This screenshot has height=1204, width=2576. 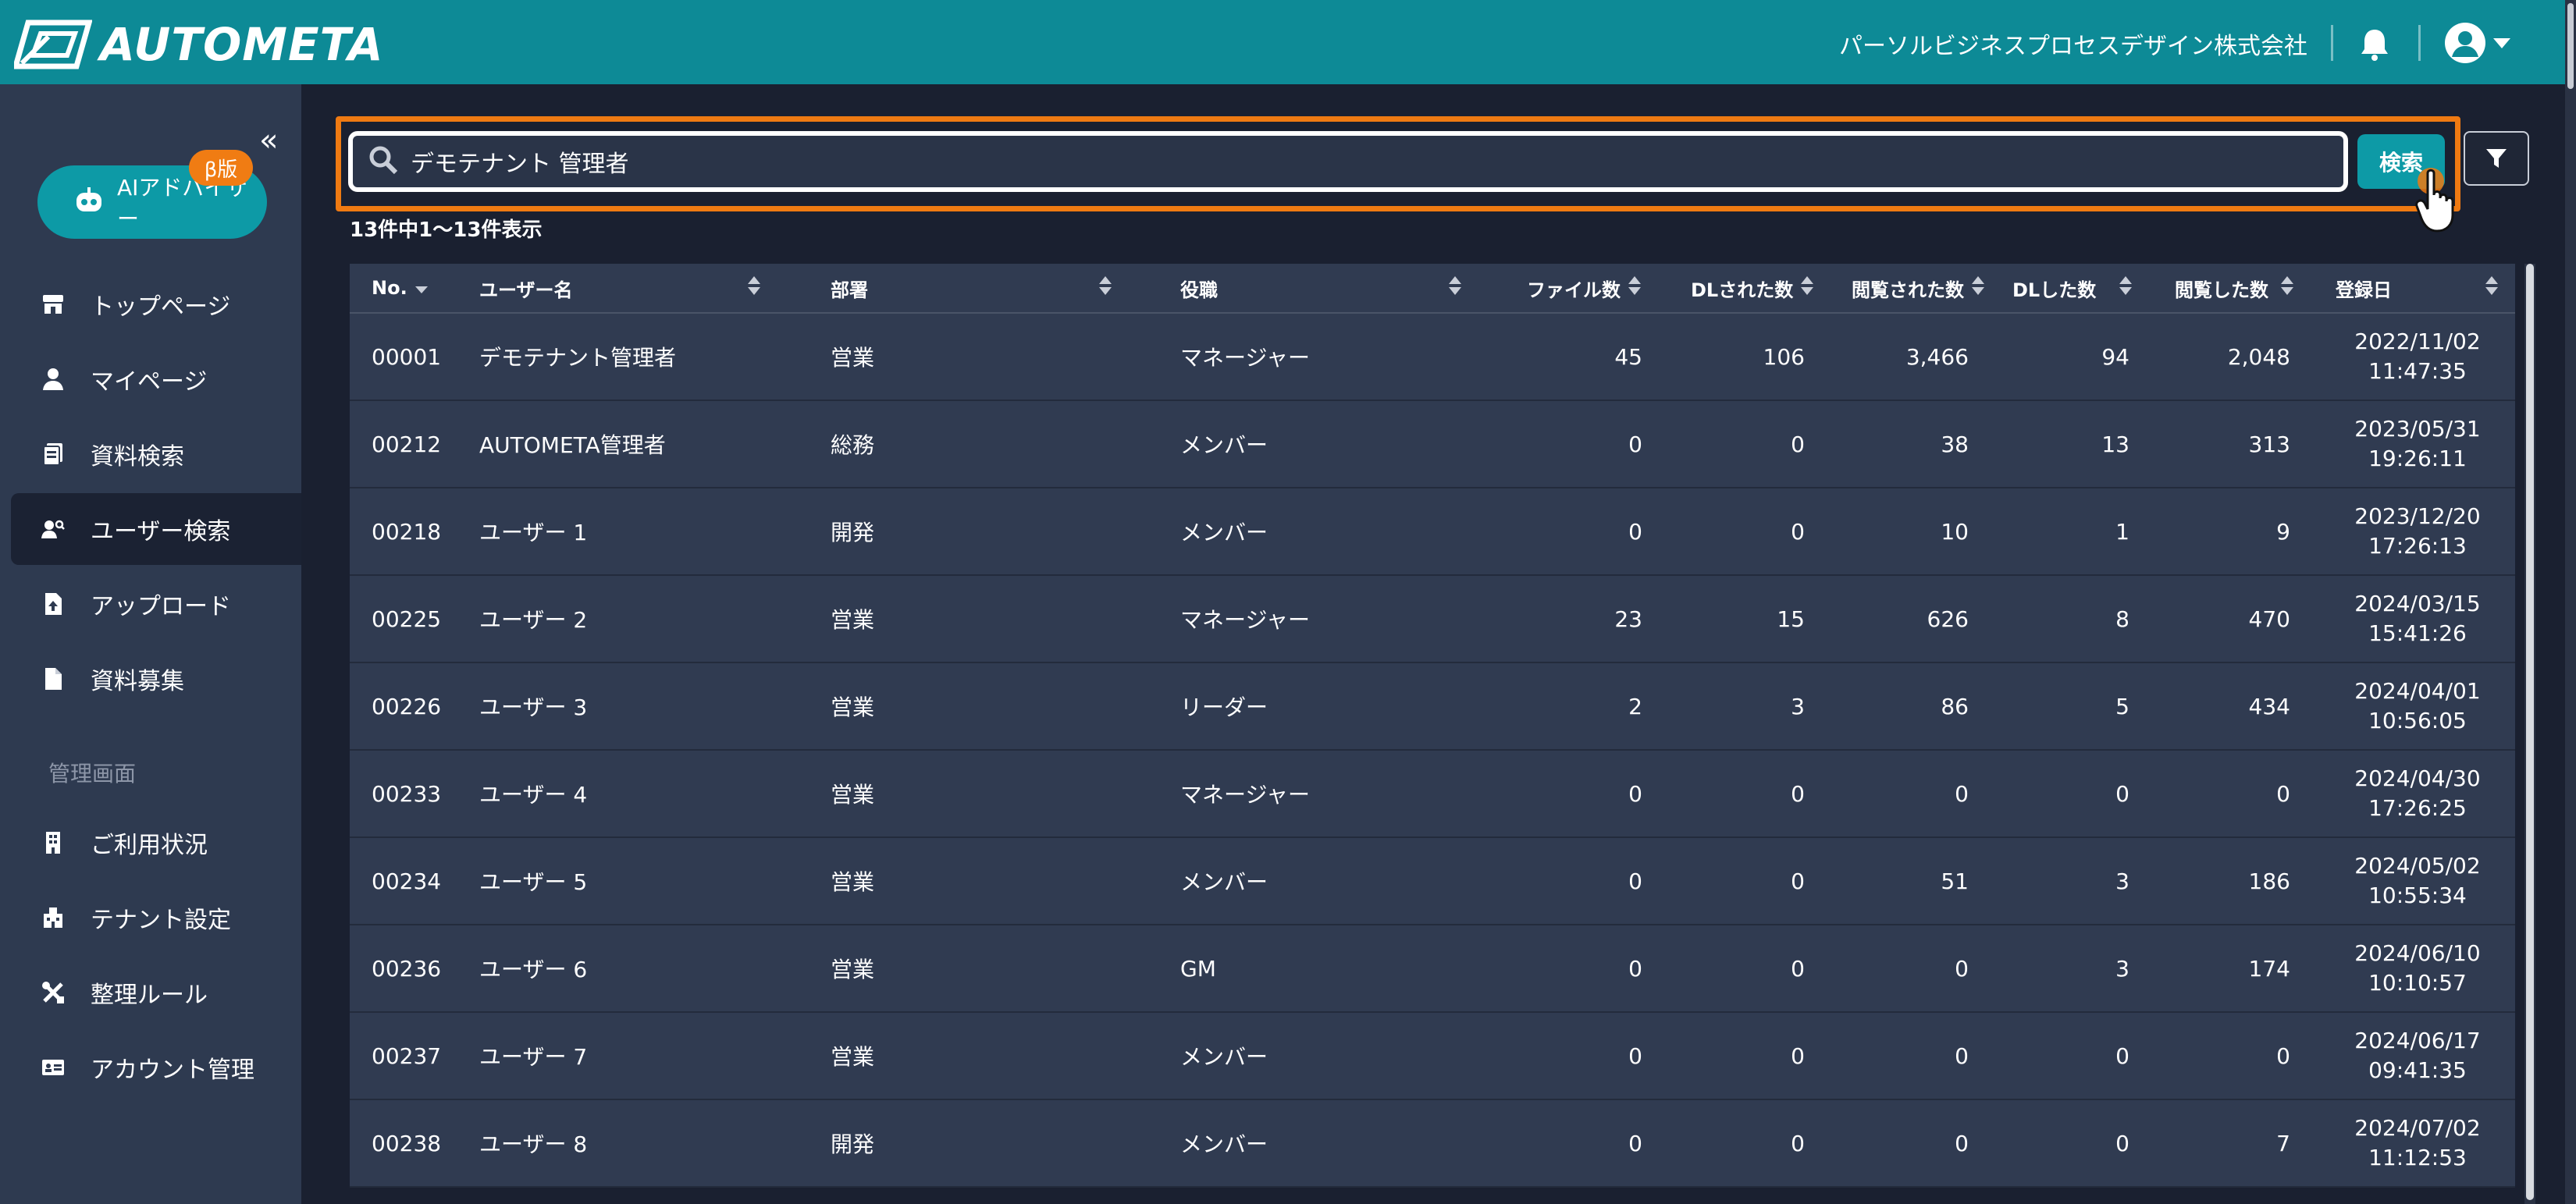 What do you see at coordinates (2269, 444) in the screenshot?
I see `cell-view-made-count: 313` at bounding box center [2269, 444].